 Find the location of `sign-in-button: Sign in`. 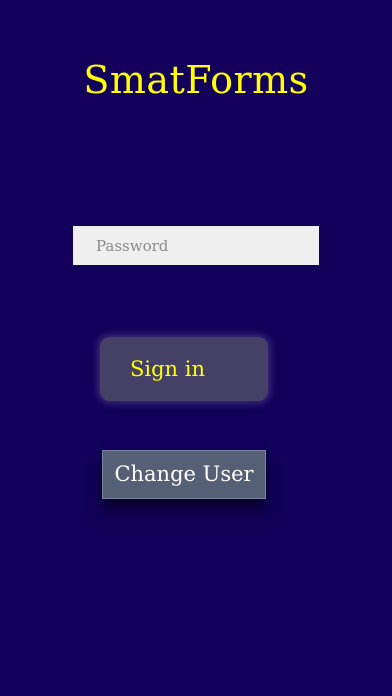

sign-in-button: Sign in is located at coordinates (184, 369).